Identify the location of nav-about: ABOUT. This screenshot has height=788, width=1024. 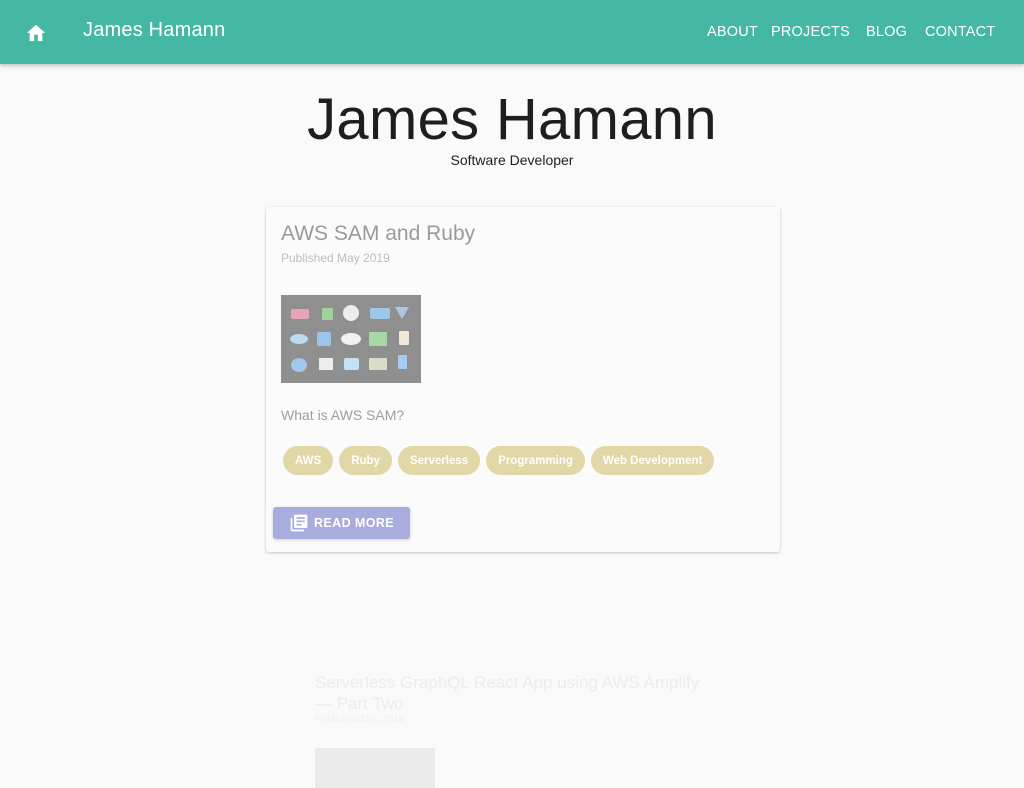
(732, 32).